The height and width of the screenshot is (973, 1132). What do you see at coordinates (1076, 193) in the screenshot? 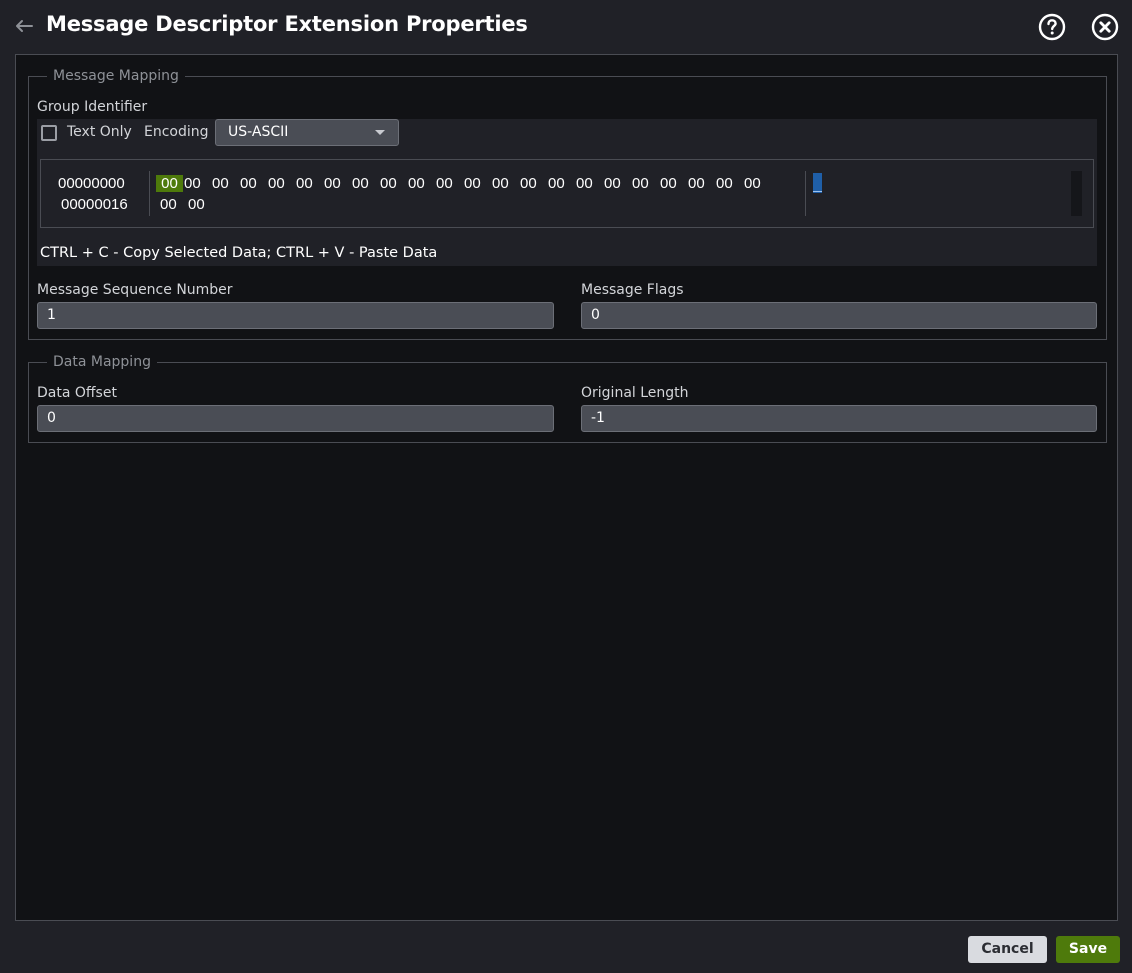
I see `hex-scrollbar` at bounding box center [1076, 193].